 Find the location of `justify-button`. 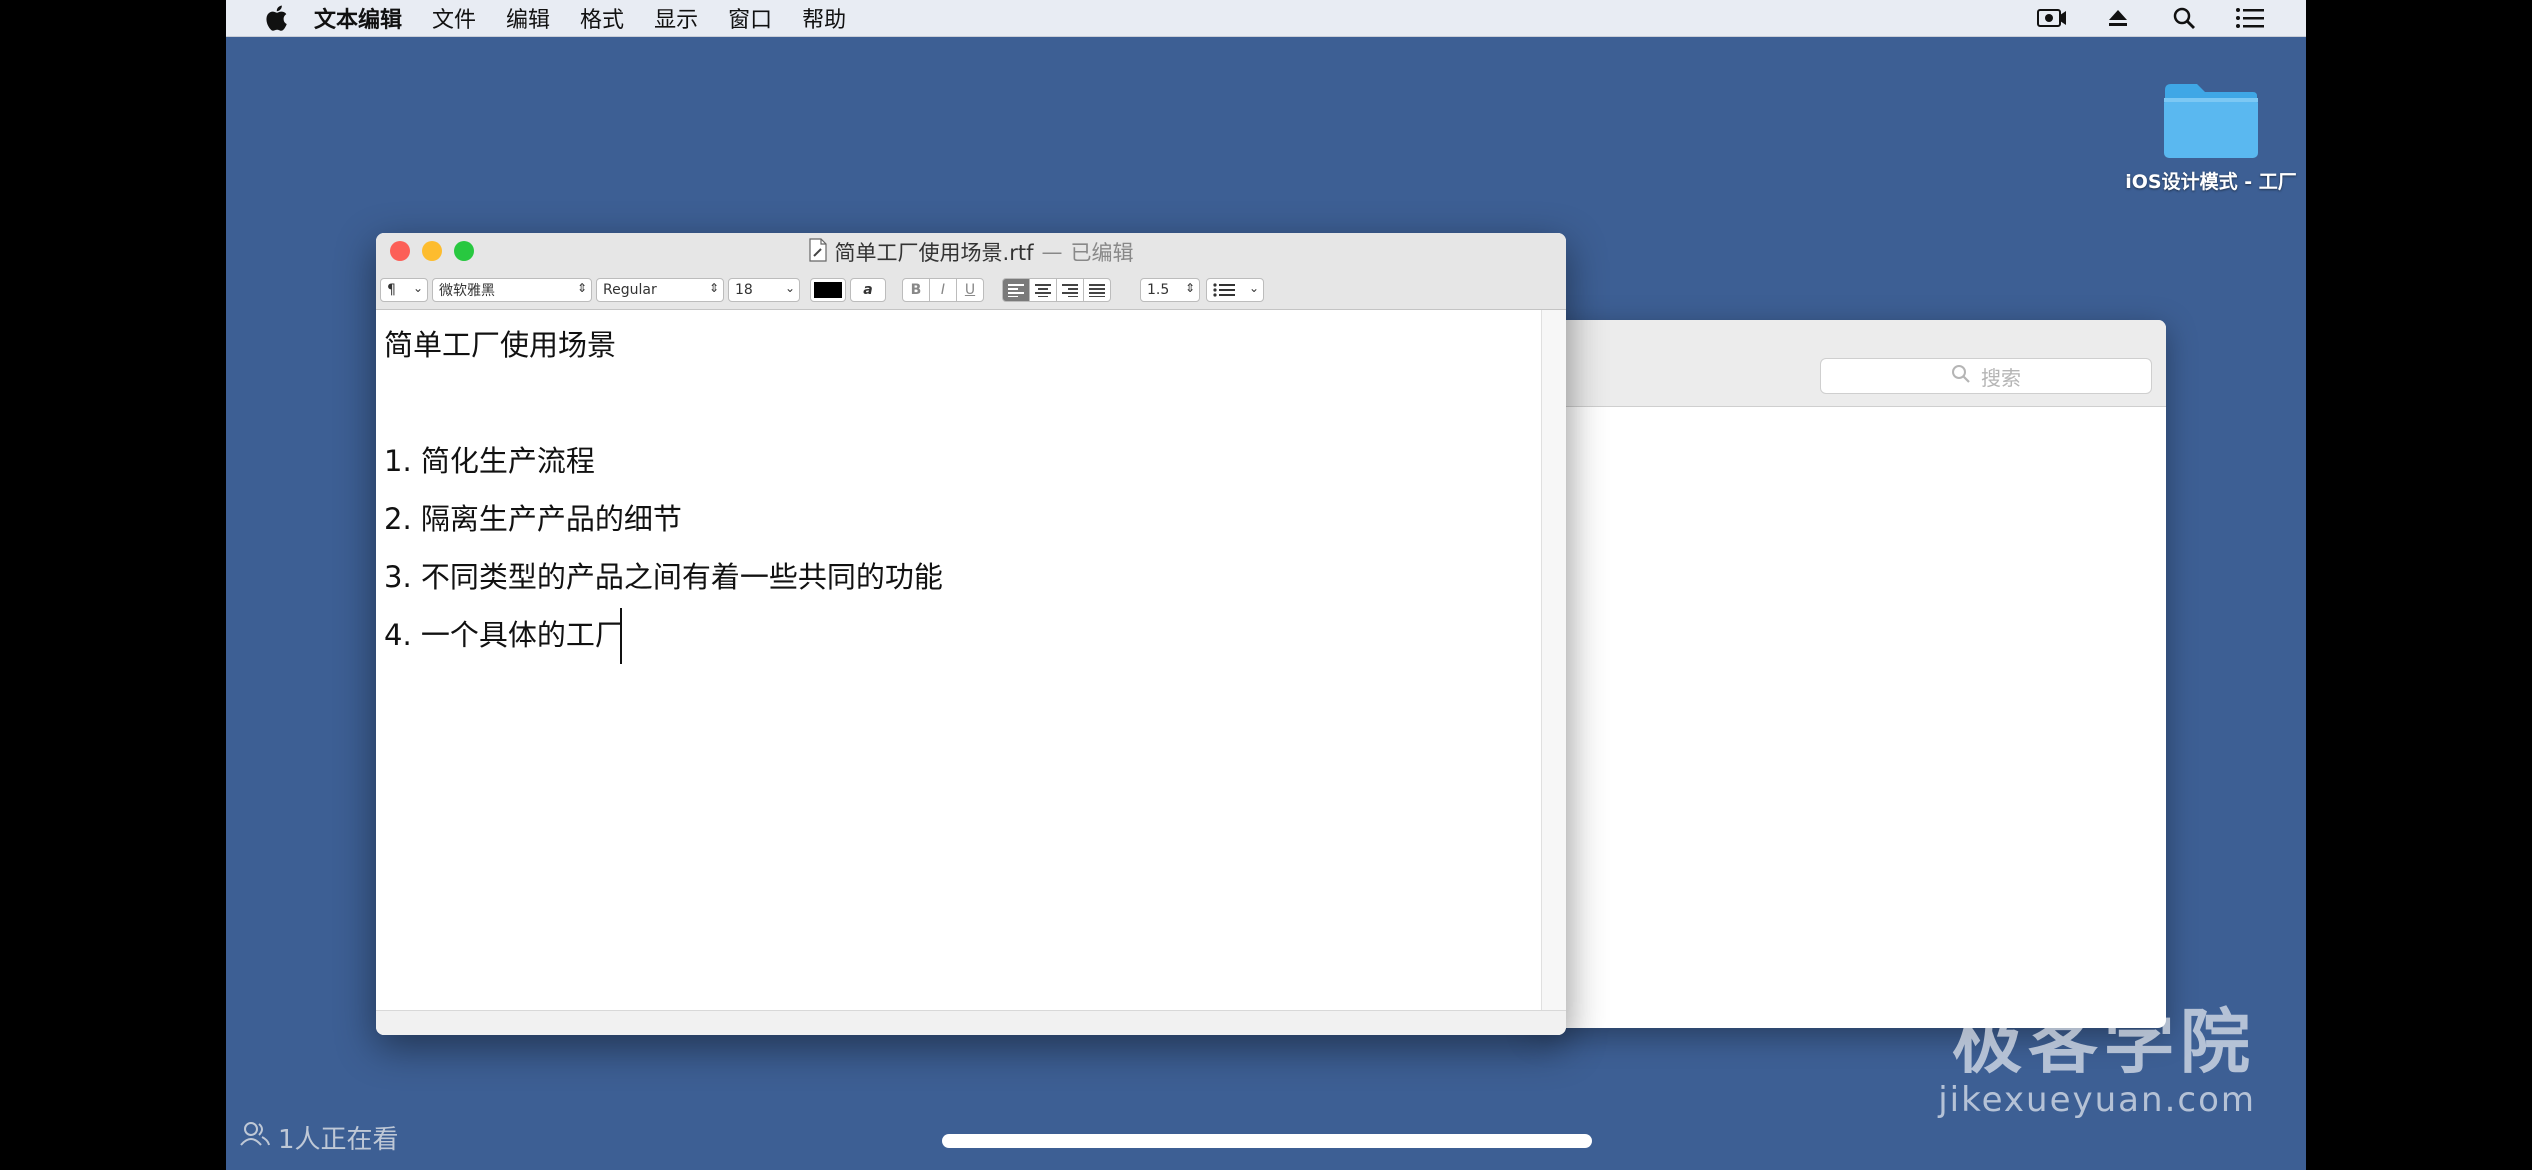

justify-button is located at coordinates (1097, 290).